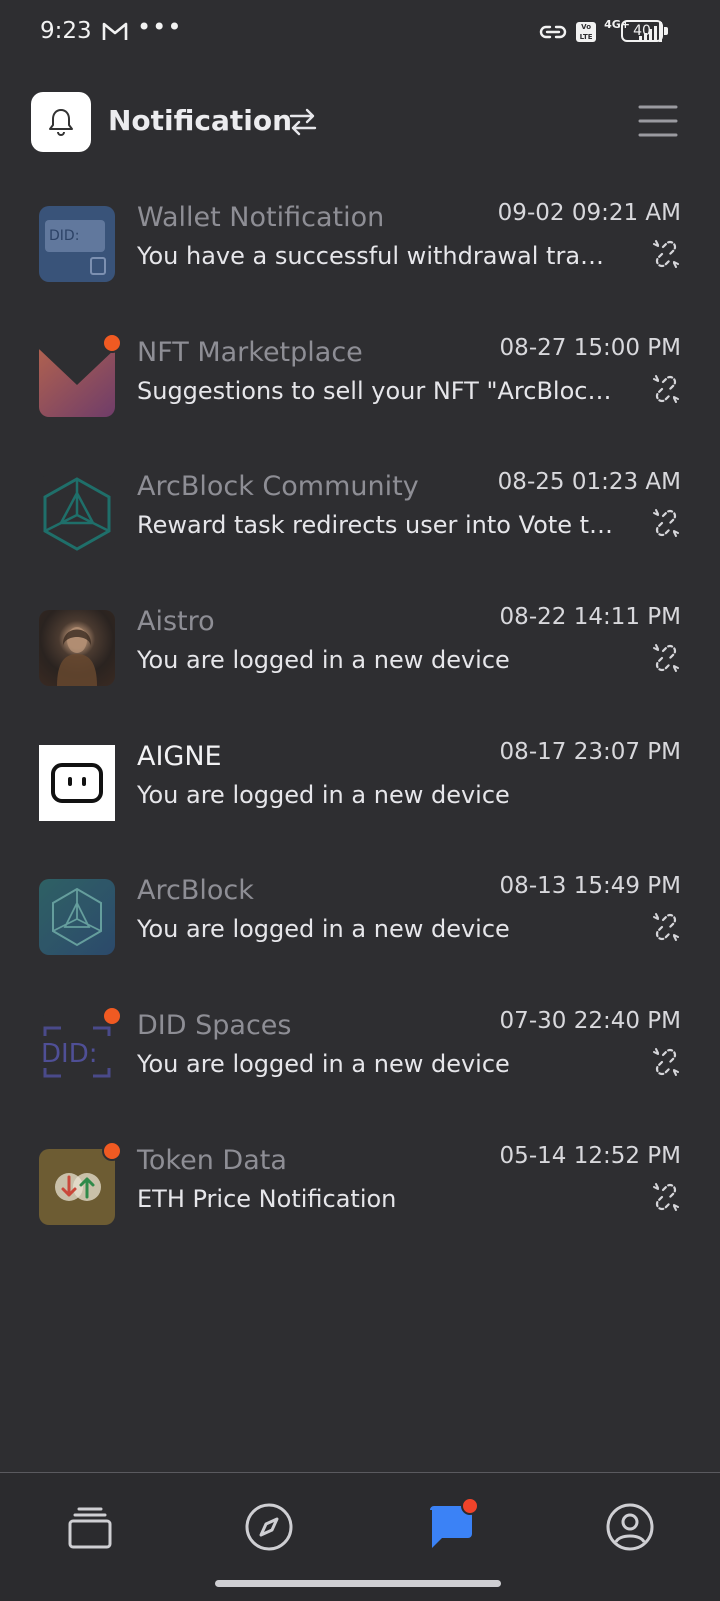 The image size is (720, 1601). I want to click on notification-time: 08-25 01:23 AM, so click(589, 482).